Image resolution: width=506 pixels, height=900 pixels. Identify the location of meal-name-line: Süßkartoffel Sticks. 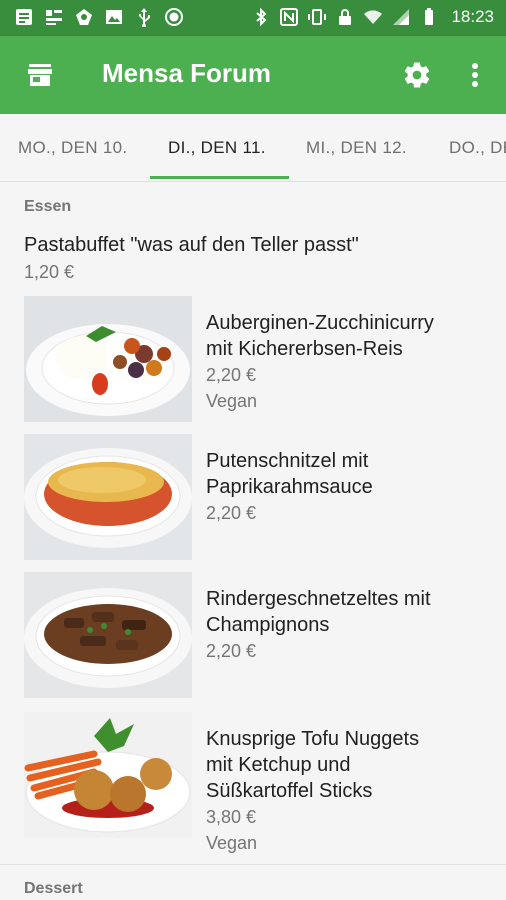
(289, 791).